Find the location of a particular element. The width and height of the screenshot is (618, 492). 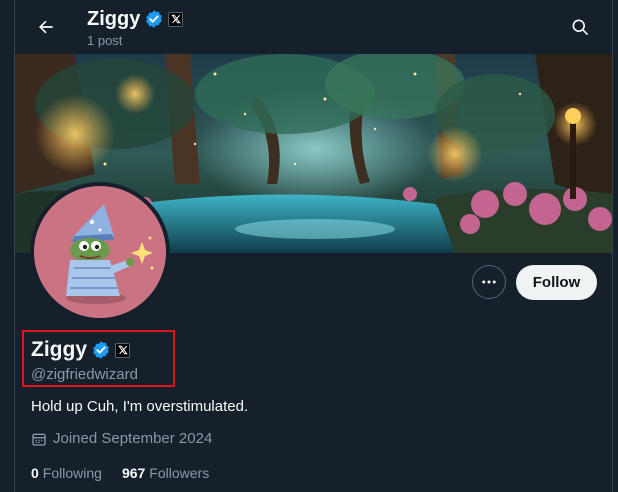

following-link: 0 Following is located at coordinates (66, 473).